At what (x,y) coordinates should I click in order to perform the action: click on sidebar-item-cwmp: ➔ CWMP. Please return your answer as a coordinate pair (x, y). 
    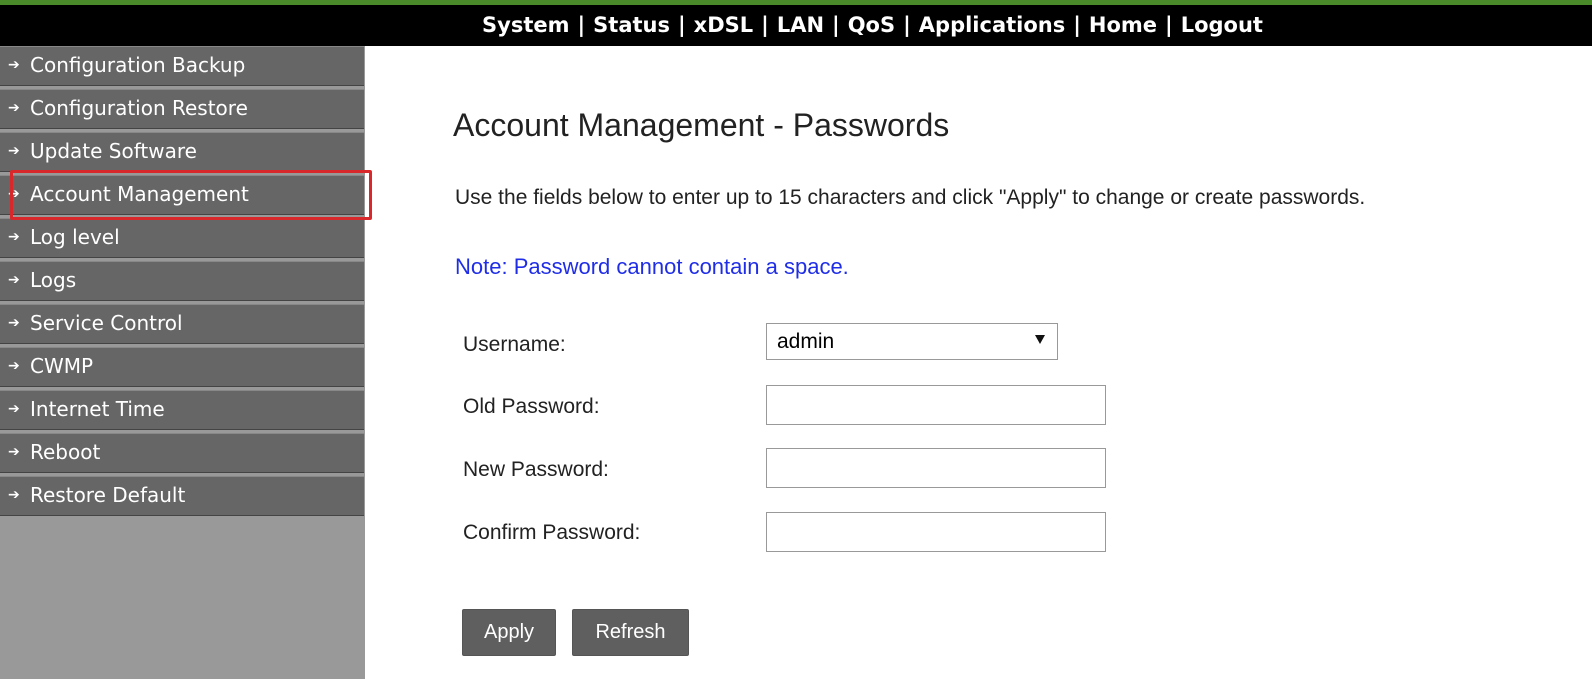
    Looking at the image, I should click on (182, 367).